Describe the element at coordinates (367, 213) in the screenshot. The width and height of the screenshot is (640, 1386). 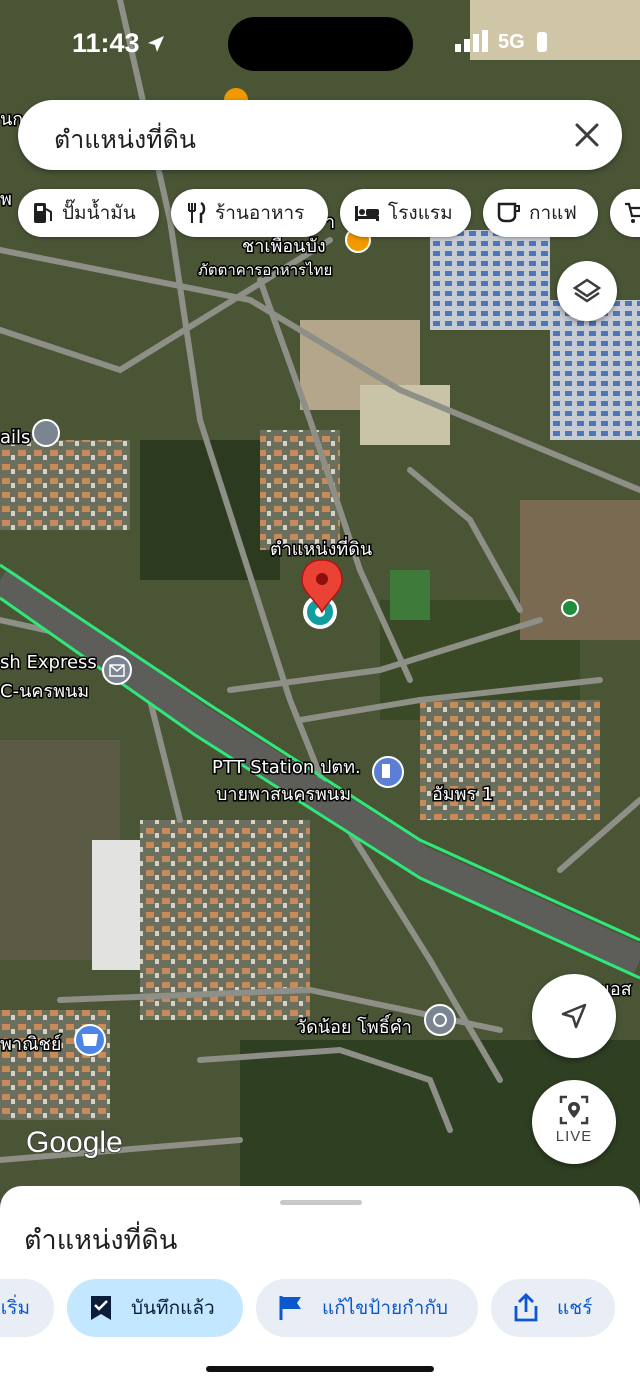
I see `hotel-icon` at that location.